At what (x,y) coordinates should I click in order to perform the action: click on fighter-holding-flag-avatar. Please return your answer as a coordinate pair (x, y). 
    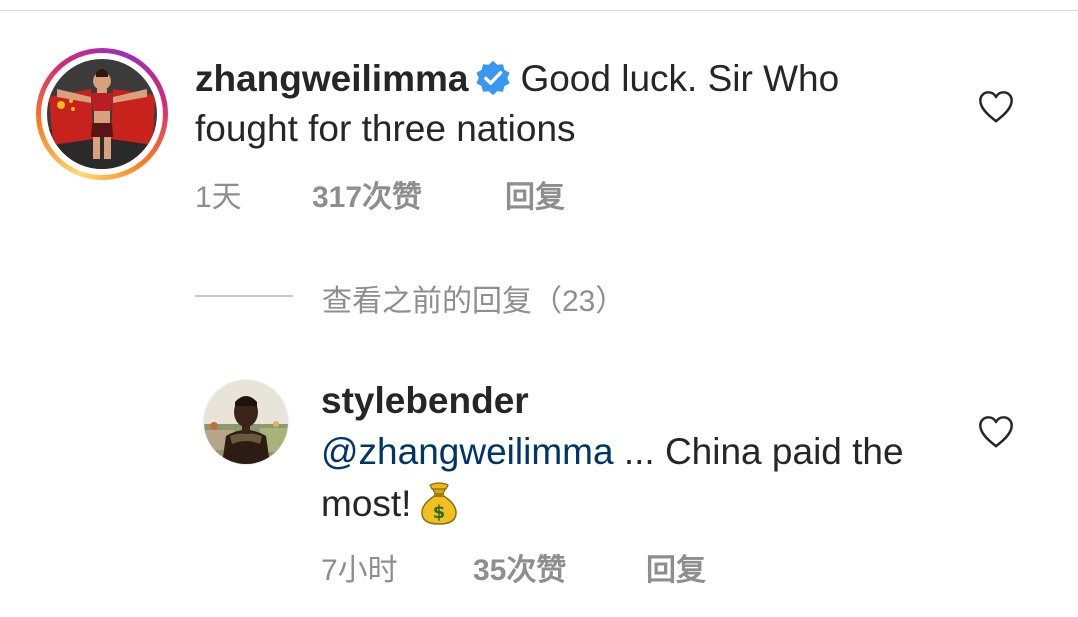
    Looking at the image, I should click on (102, 114).